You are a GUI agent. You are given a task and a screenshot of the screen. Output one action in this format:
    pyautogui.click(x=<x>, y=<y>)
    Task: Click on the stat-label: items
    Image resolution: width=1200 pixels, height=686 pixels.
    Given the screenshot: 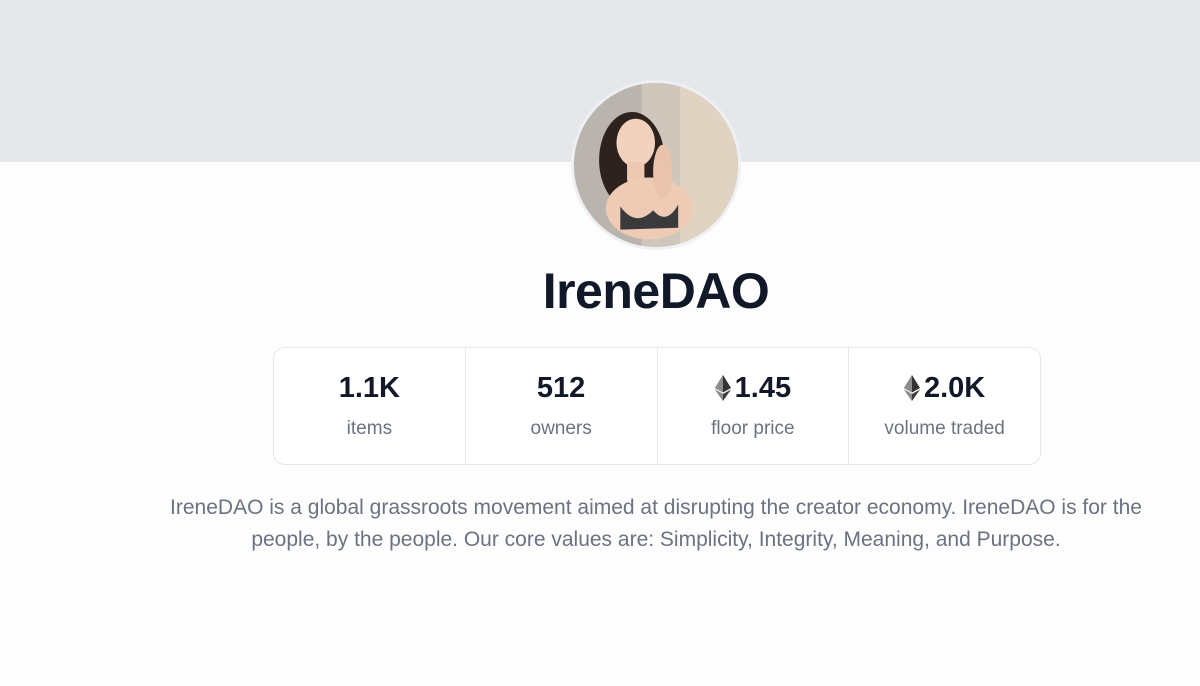 What is the action you would take?
    pyautogui.click(x=369, y=428)
    